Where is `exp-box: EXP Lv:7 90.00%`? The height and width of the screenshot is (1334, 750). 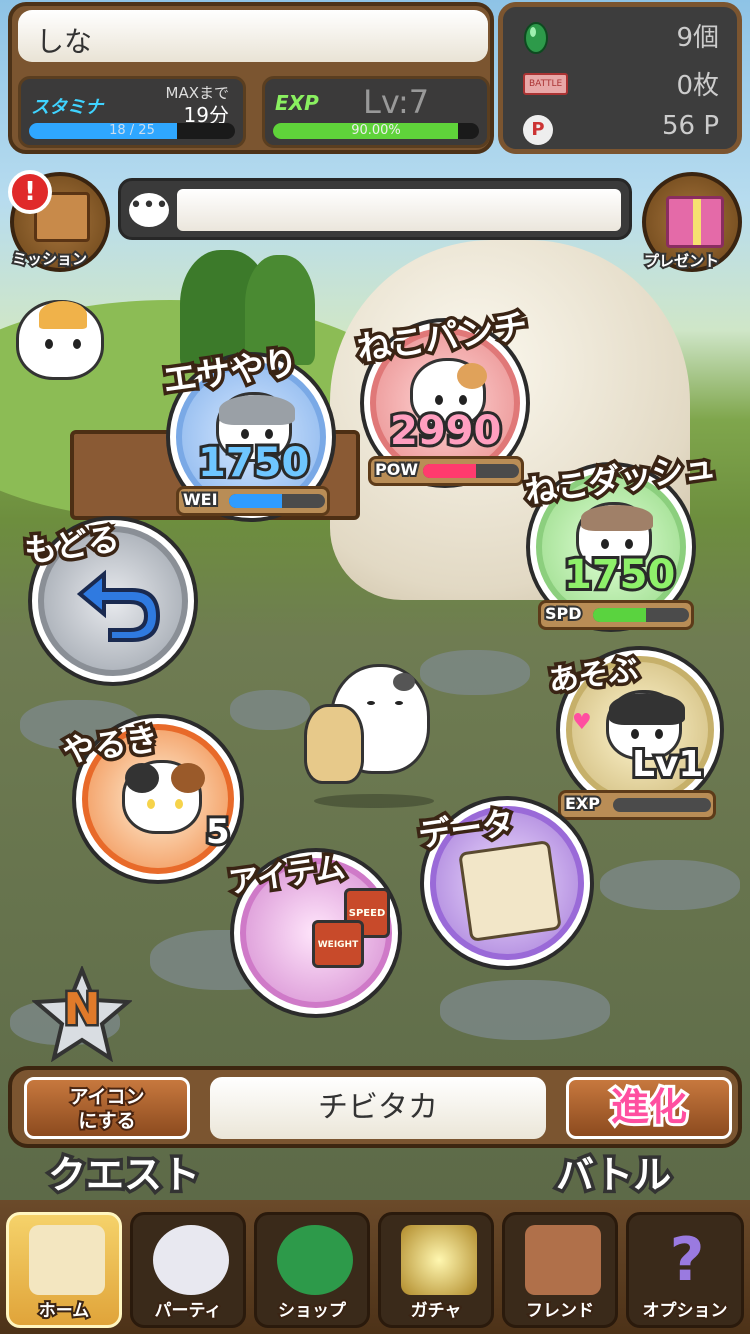 exp-box: EXP Lv:7 90.00% is located at coordinates (376, 112).